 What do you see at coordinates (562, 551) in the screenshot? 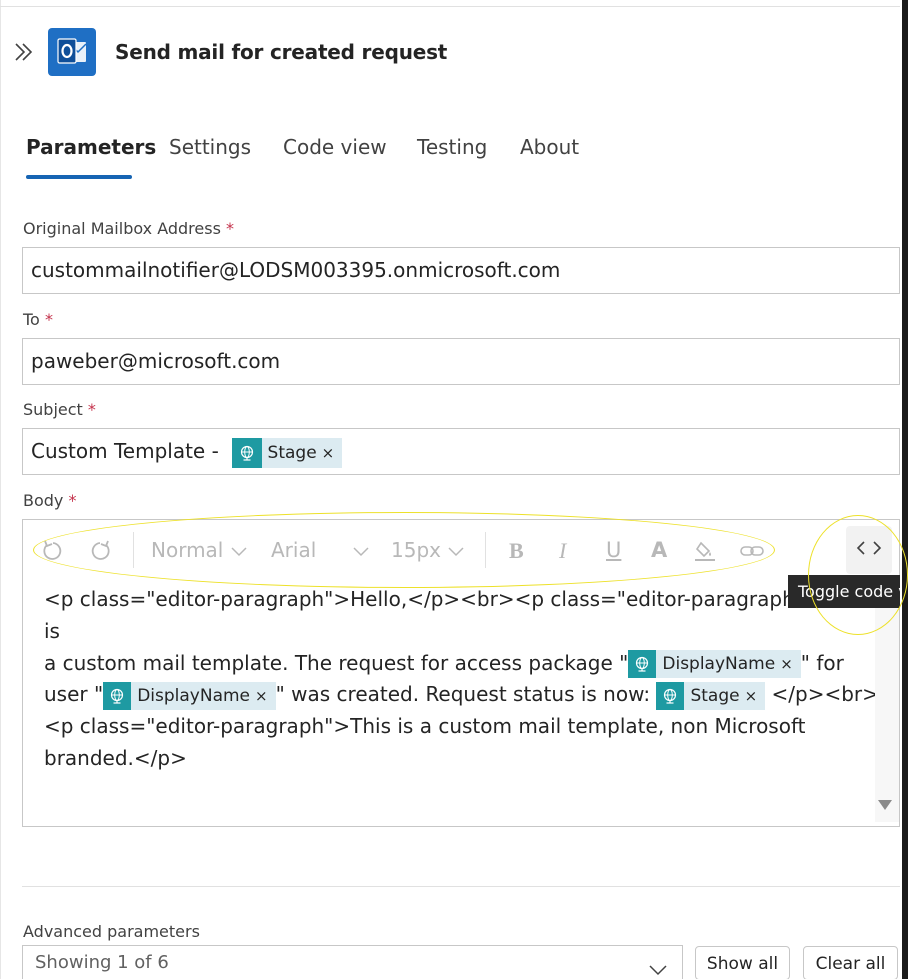
I see `italic-button: I` at bounding box center [562, 551].